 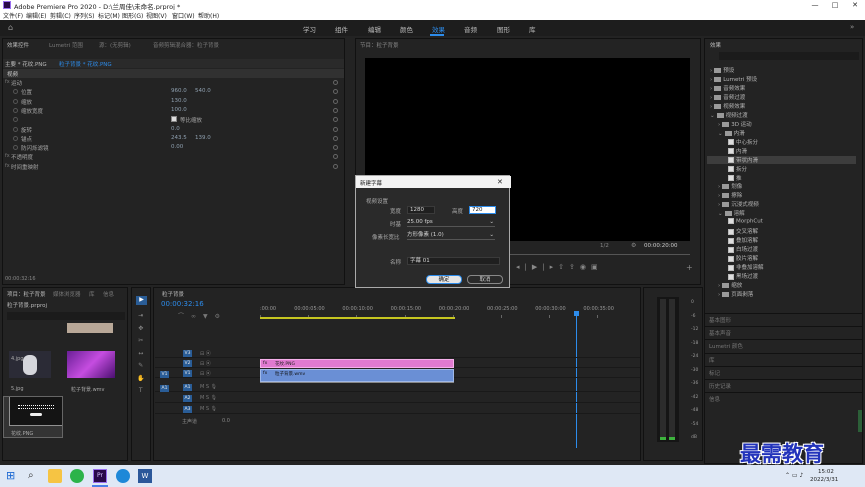 What do you see at coordinates (341, 29) in the screenshot?
I see `workspace-tab: 组件` at bounding box center [341, 29].